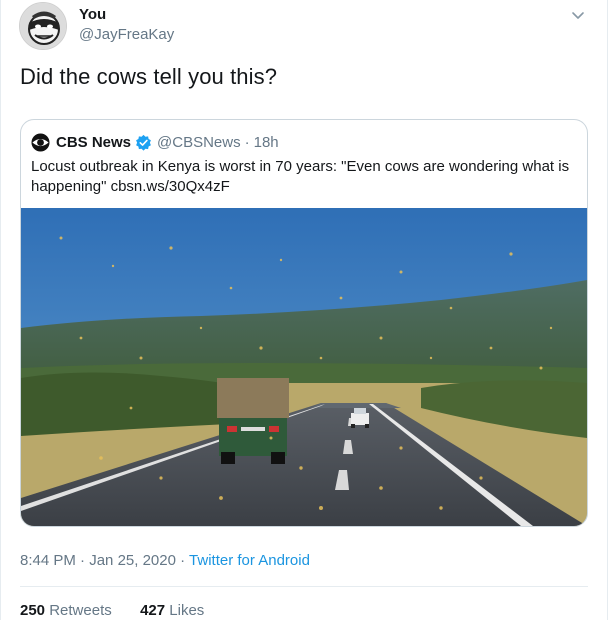 The width and height of the screenshot is (608, 620). Describe the element at coordinates (199, 142) in the screenshot. I see `quoted-author-handle: @CBSNews` at that location.